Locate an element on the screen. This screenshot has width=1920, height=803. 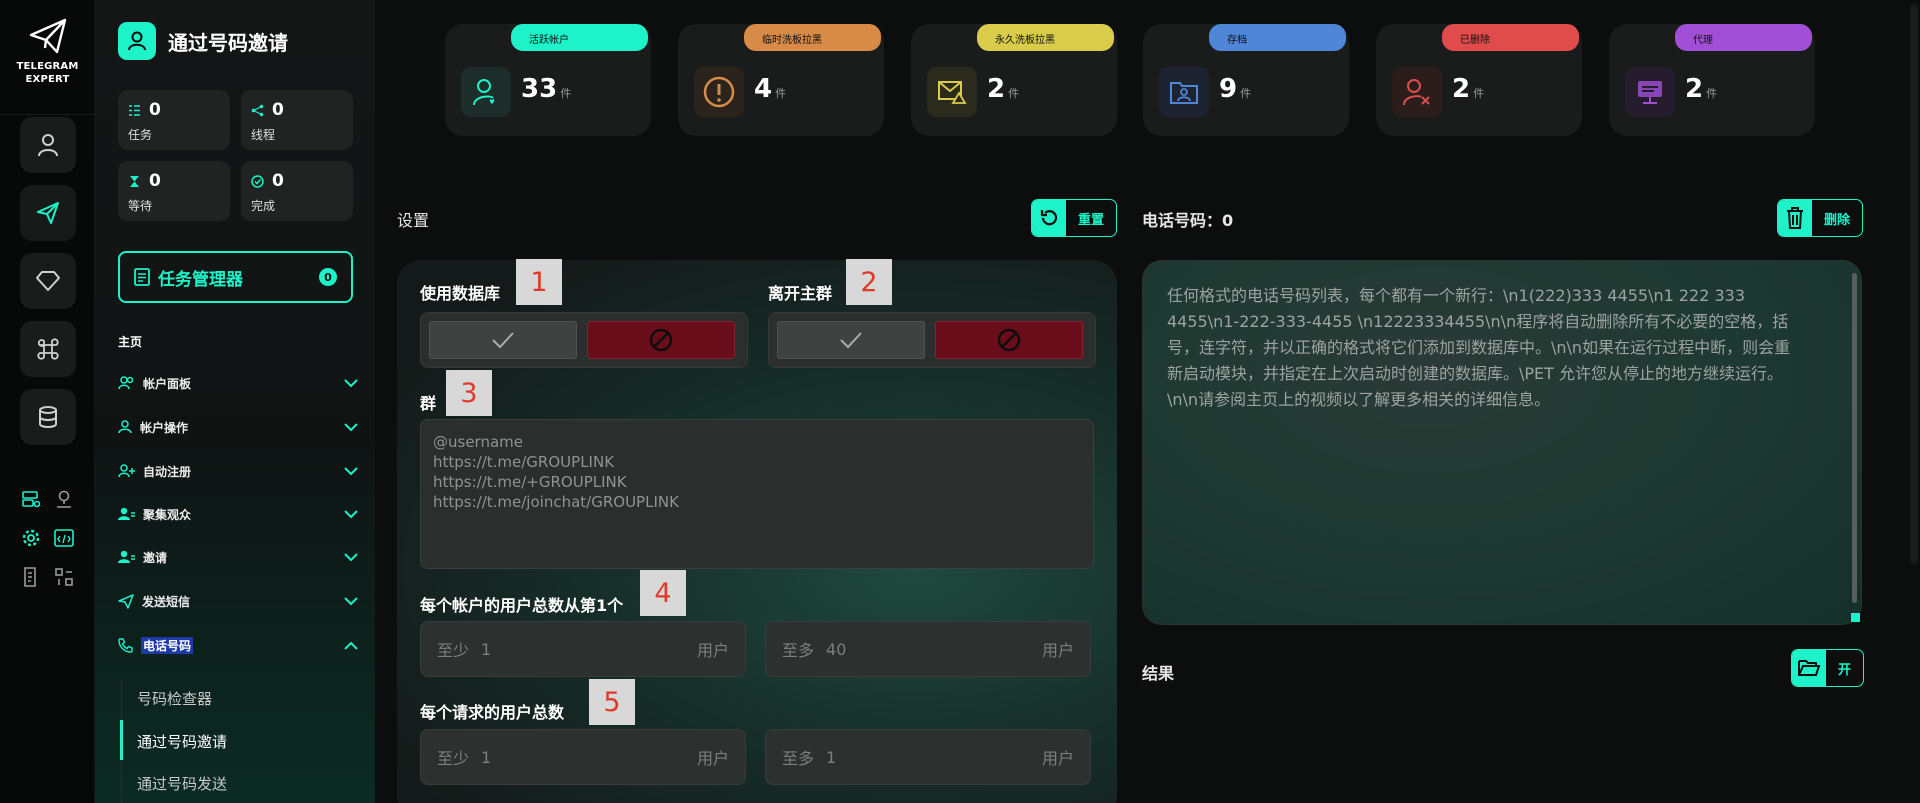
status-card-perm-ban: 永久洗板拉黑 2件 is located at coordinates (1014, 80).